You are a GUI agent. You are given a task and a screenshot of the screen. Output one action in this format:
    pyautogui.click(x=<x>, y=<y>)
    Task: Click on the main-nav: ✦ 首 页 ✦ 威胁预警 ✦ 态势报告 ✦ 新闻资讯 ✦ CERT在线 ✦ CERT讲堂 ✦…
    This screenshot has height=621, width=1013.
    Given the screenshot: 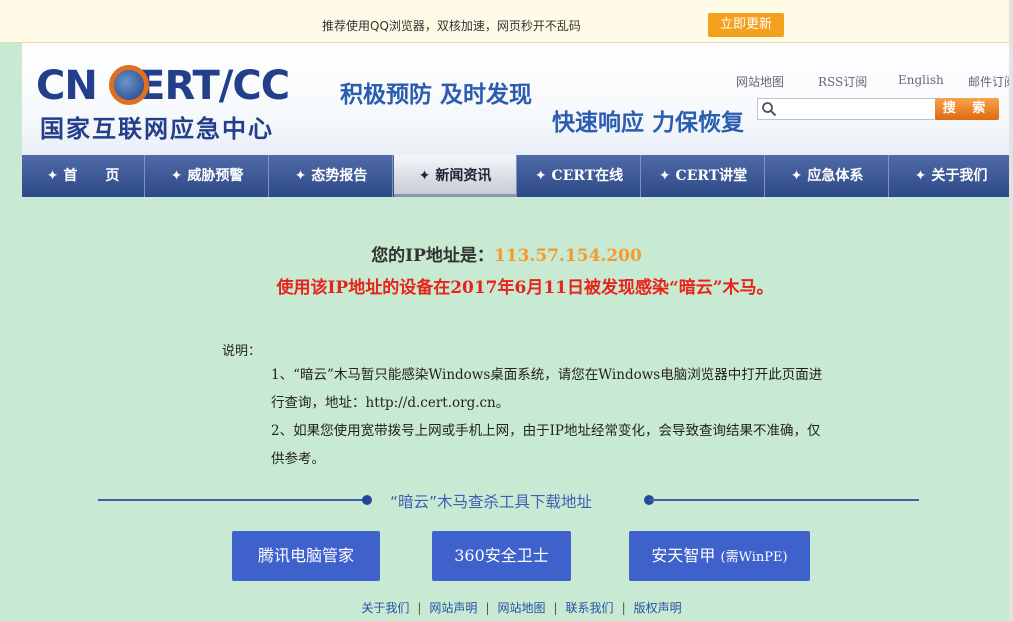 What is the action you would take?
    pyautogui.click(x=517, y=176)
    